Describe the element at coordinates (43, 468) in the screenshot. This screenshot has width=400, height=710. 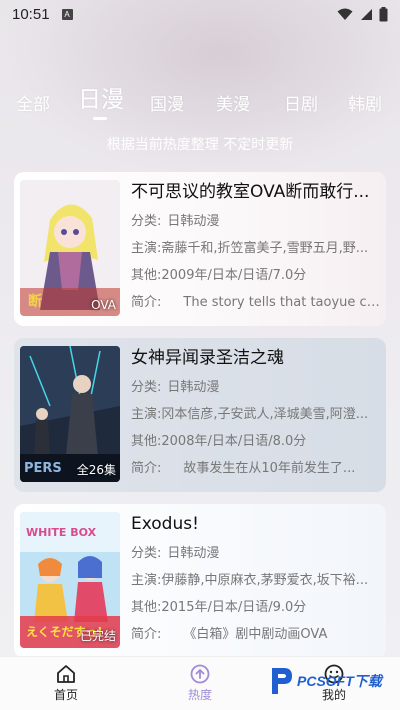
I see `svg-text: PERS` at that location.